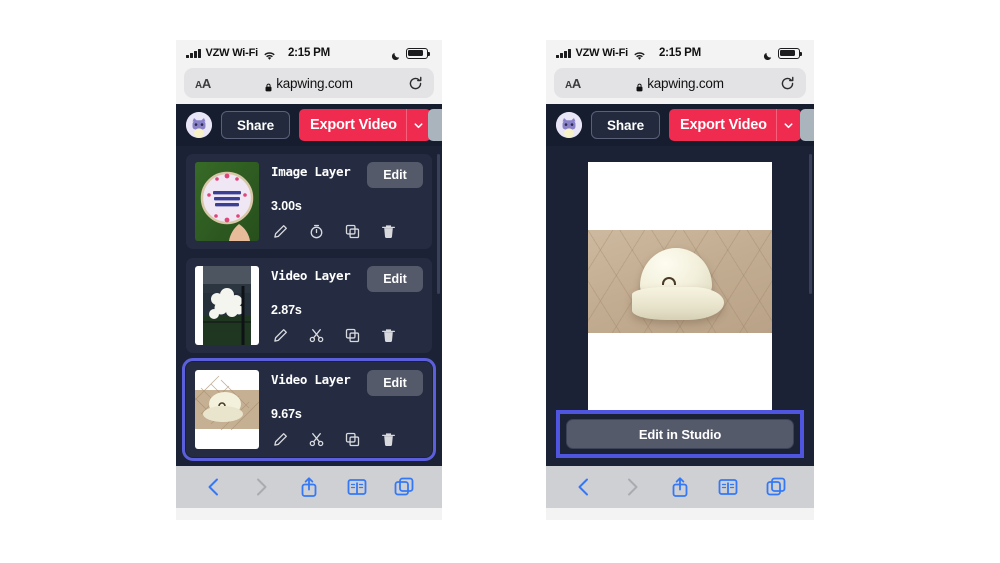 Image resolution: width=1000 pixels, height=563 pixels. What do you see at coordinates (347, 201) in the screenshot?
I see `layer-info: Image Layer Edit 3.00s` at bounding box center [347, 201].